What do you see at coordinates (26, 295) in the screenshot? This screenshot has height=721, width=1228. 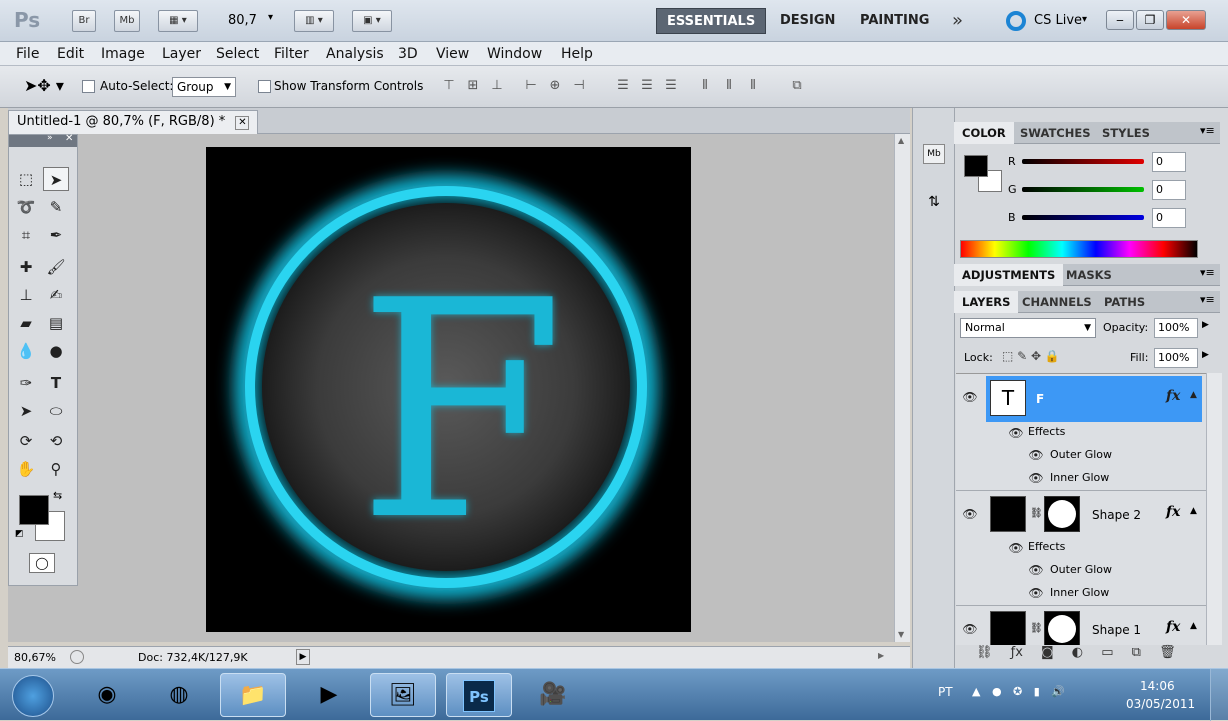 I see `clone-stamp-tool-icon: ⊥` at bounding box center [26, 295].